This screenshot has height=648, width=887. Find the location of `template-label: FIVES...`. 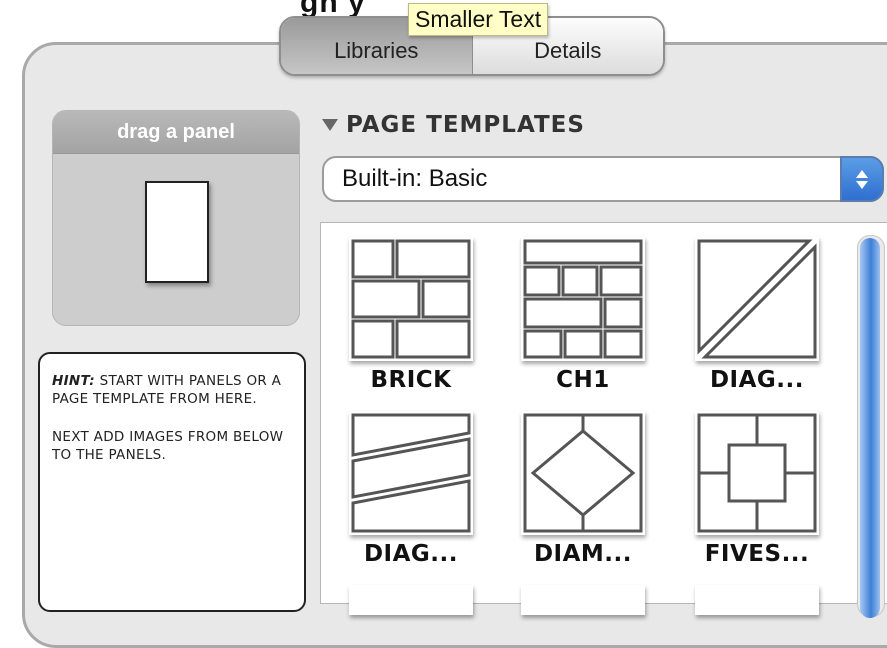

template-label: FIVES... is located at coordinates (757, 554).